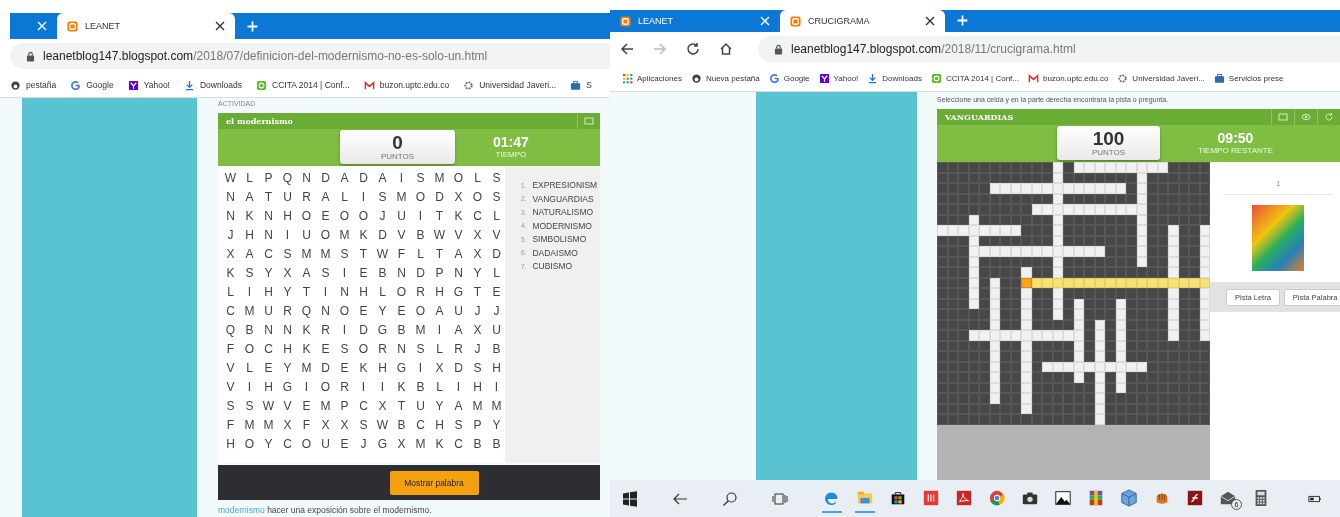 This screenshot has height=517, width=1340. I want to click on bookmark-item: Google, so click(789, 78).